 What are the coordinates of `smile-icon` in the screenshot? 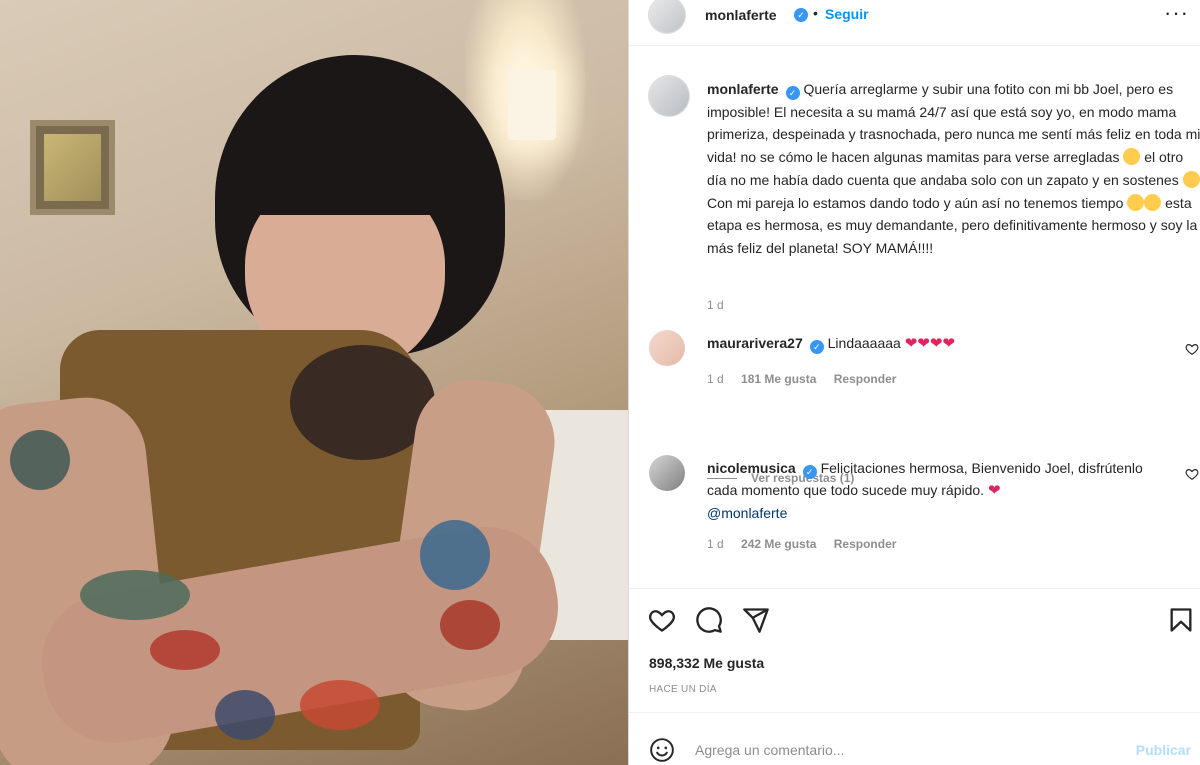 It's located at (662, 750).